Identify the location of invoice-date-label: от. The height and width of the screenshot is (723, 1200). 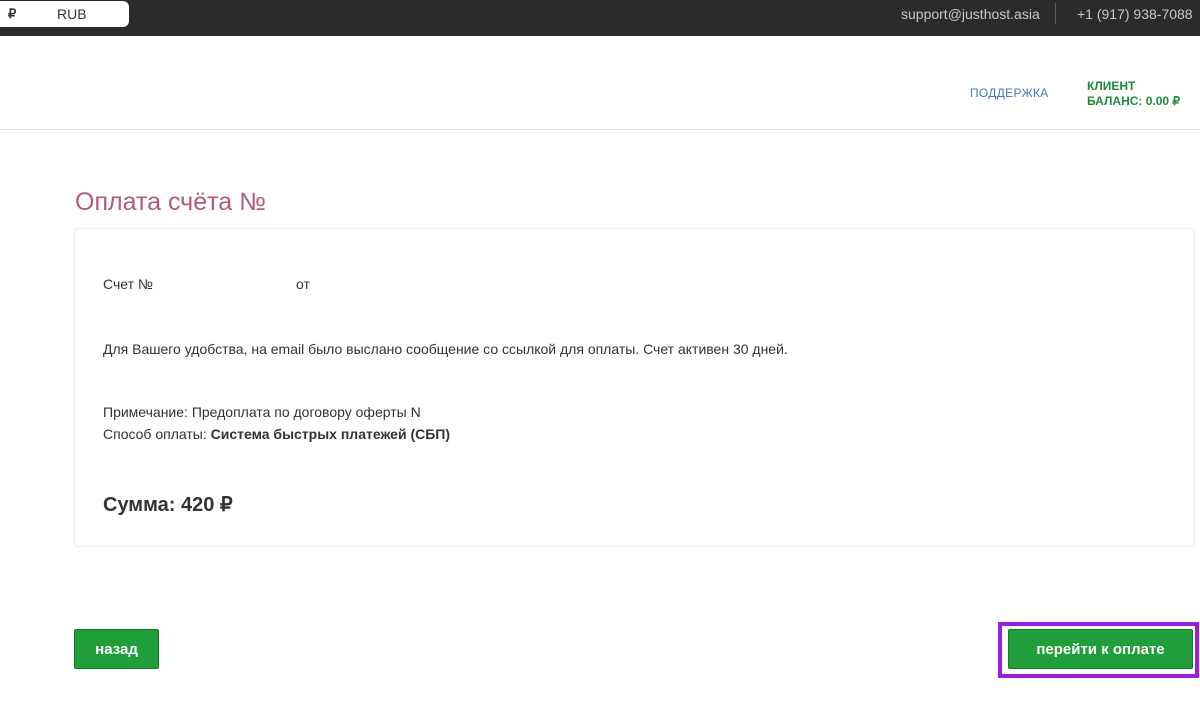
(303, 284).